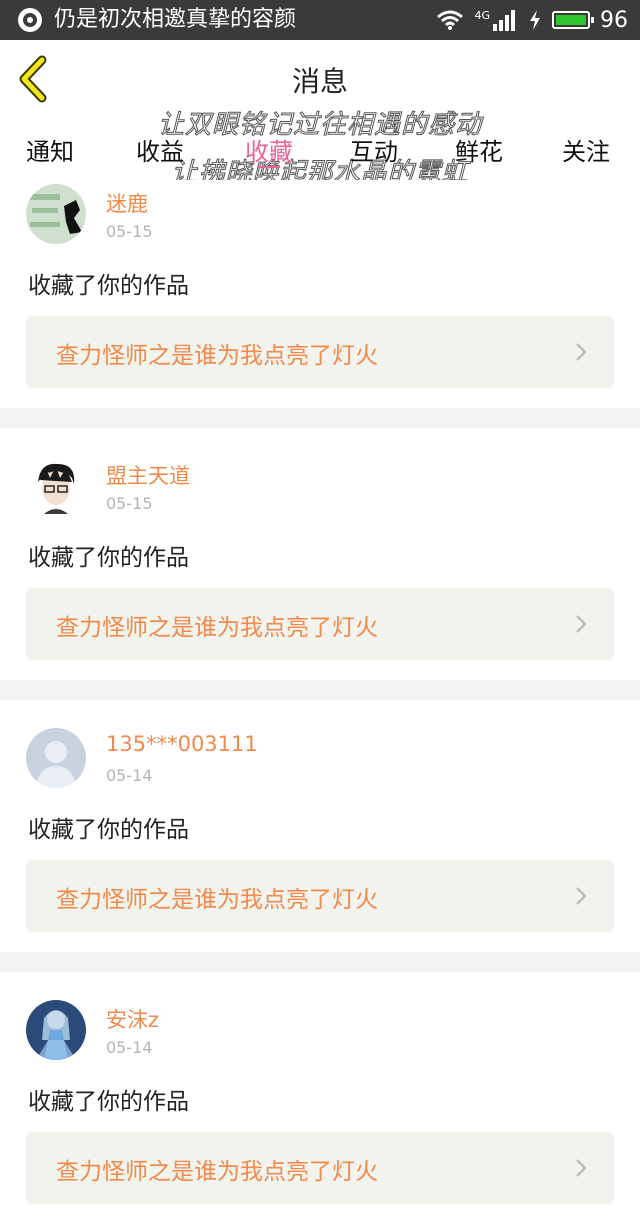  I want to click on tab-follows: 关注, so click(586, 149).